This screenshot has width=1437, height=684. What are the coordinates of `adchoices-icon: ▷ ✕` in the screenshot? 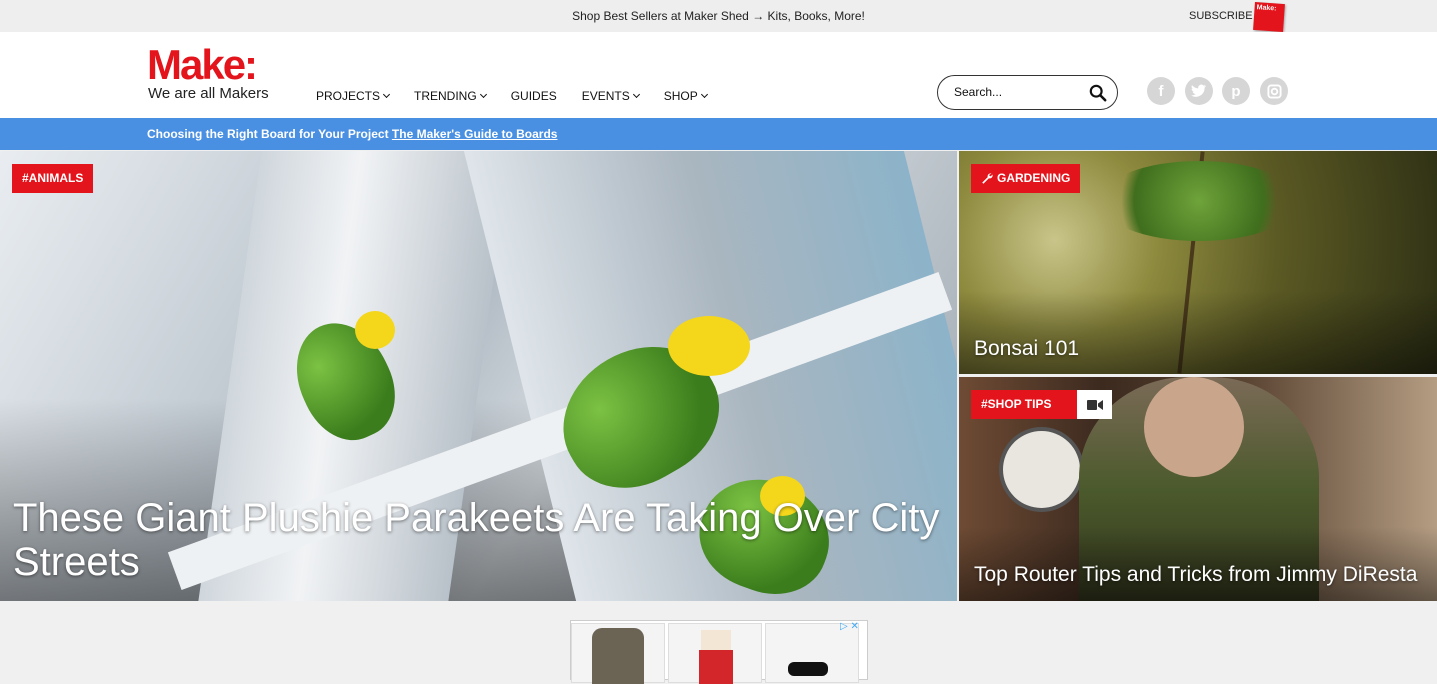 It's located at (854, 628).